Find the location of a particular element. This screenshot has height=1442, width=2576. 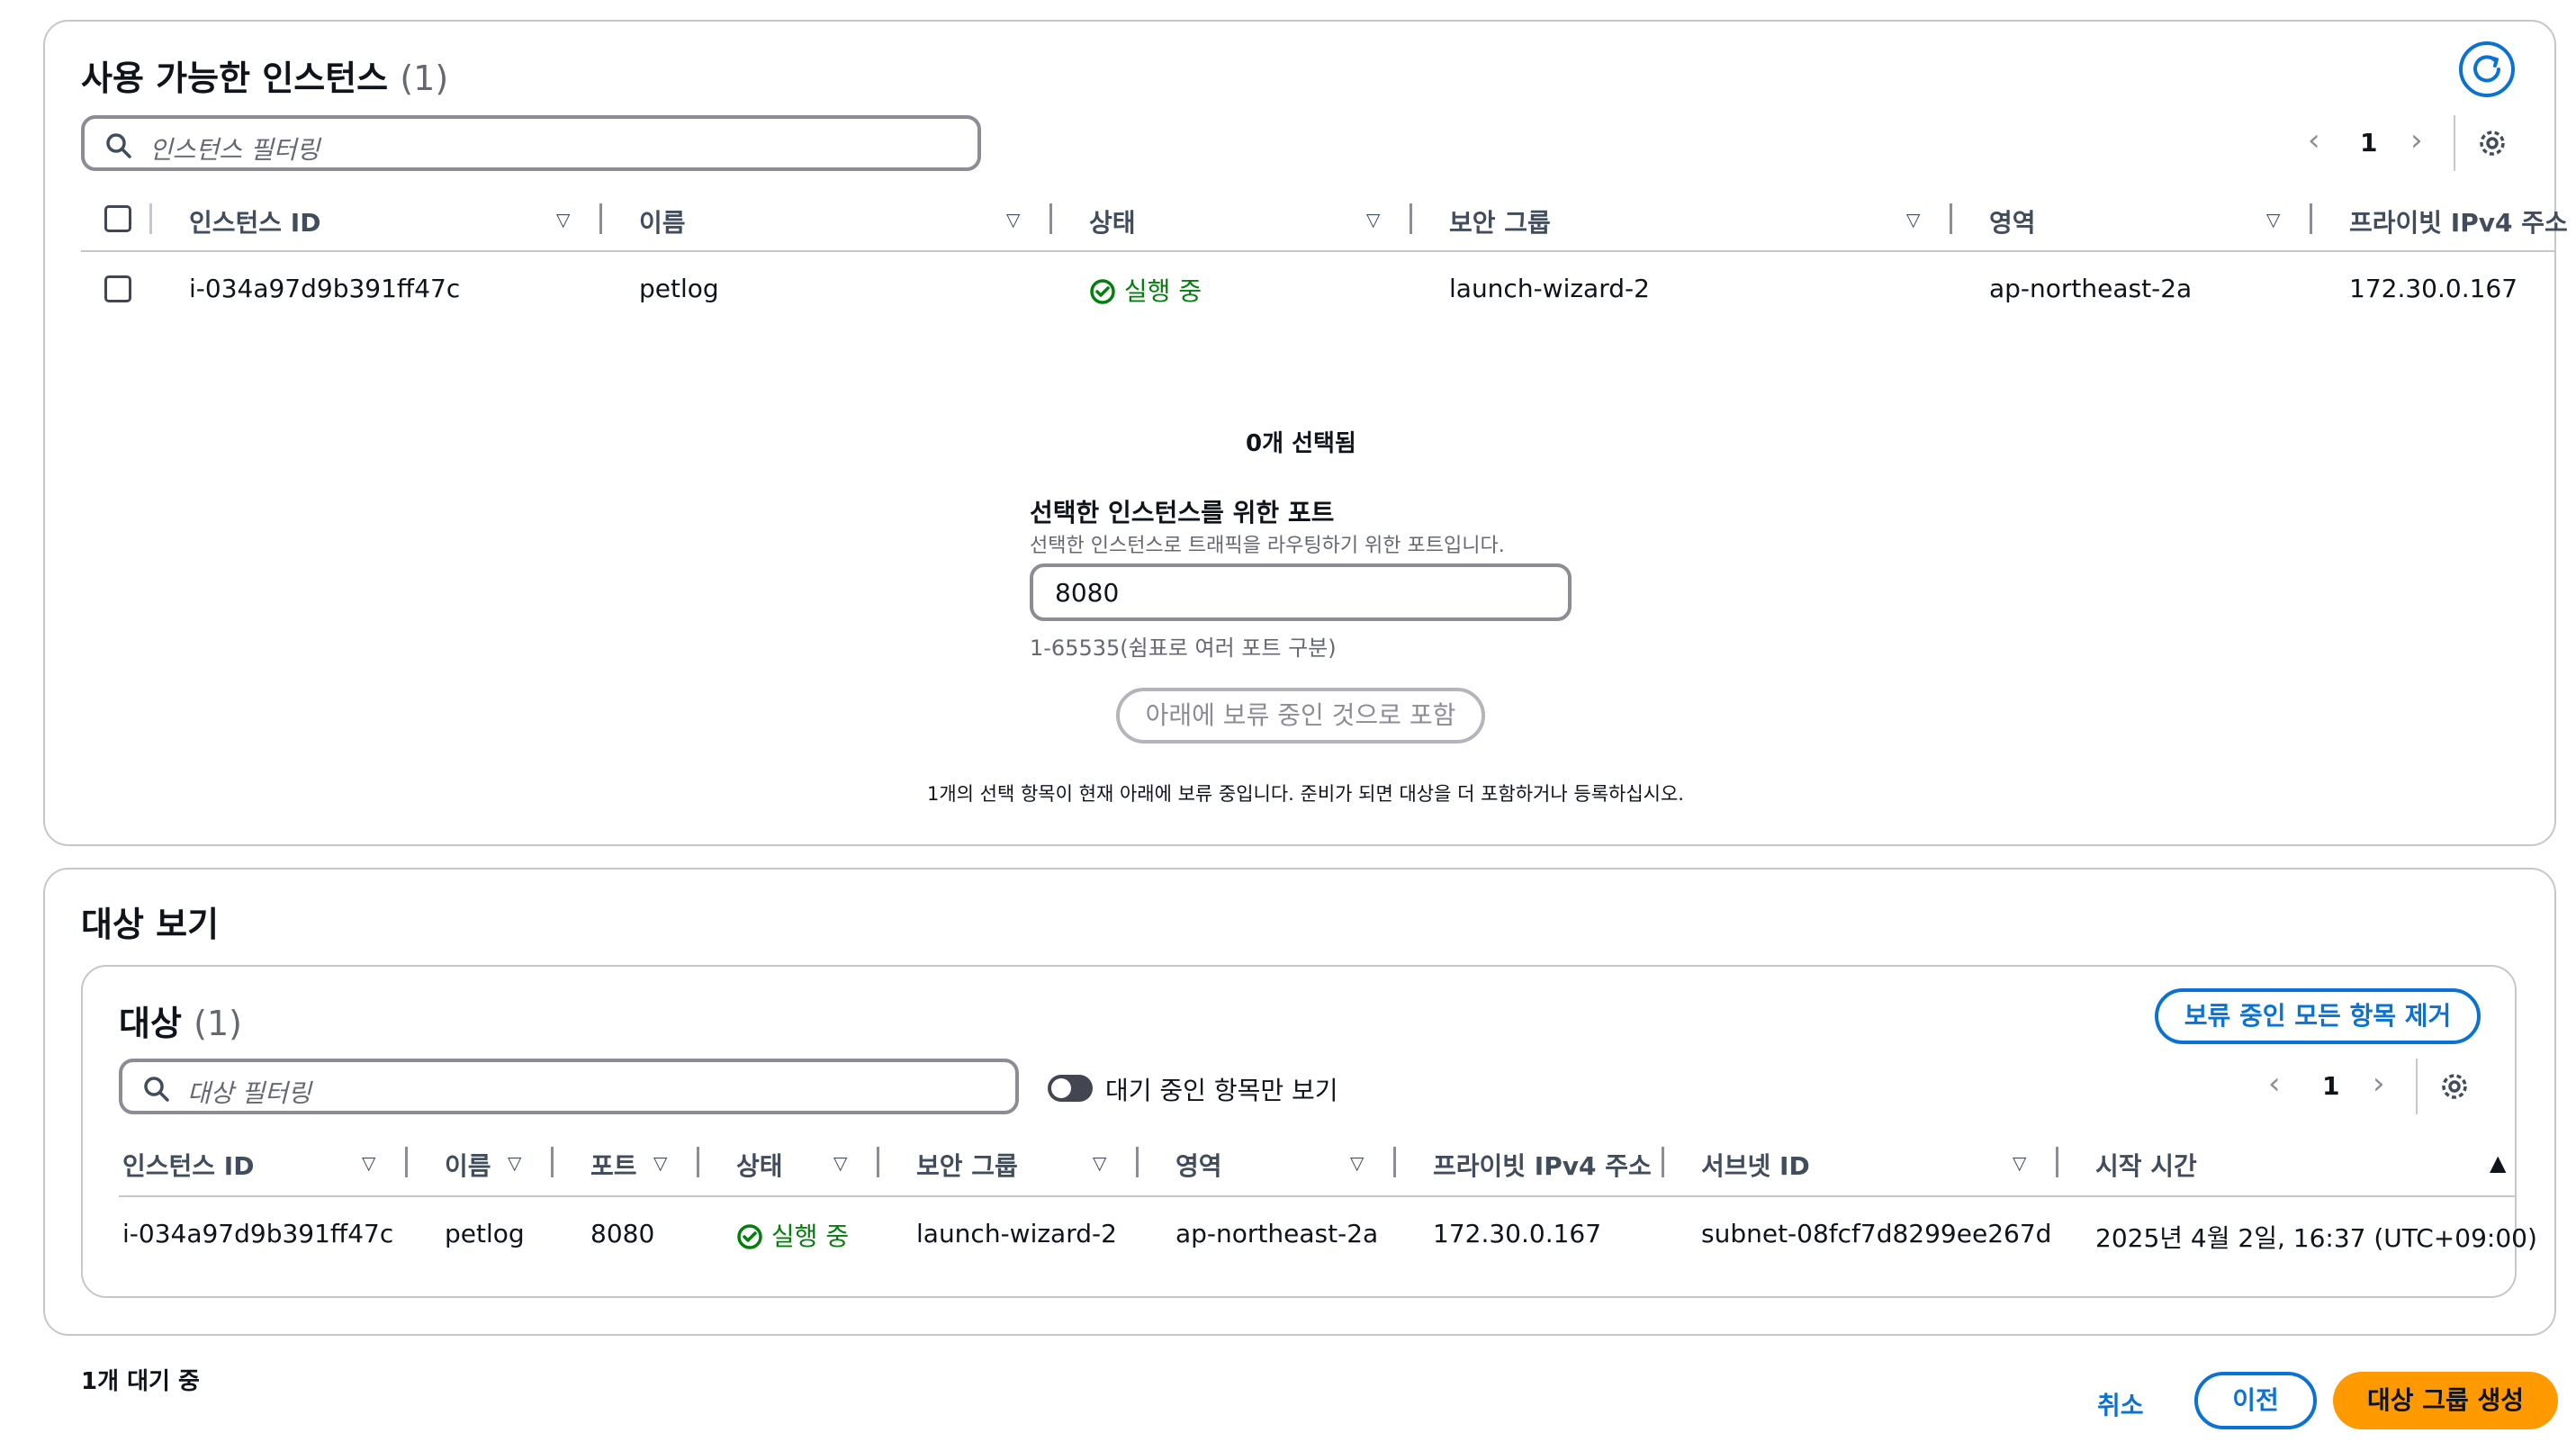

cancel-button: 취소 is located at coordinates (2120, 1404).